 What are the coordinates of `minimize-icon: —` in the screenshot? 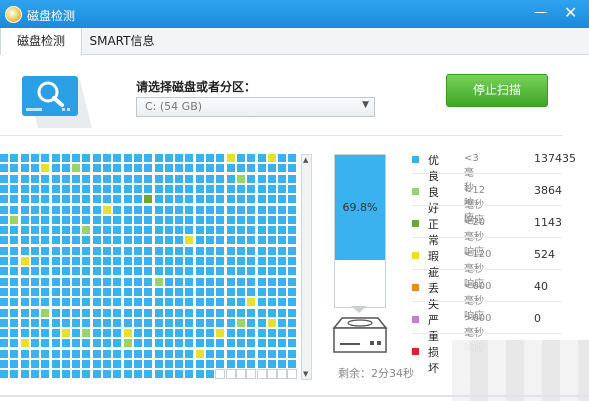 It's located at (540, 12).